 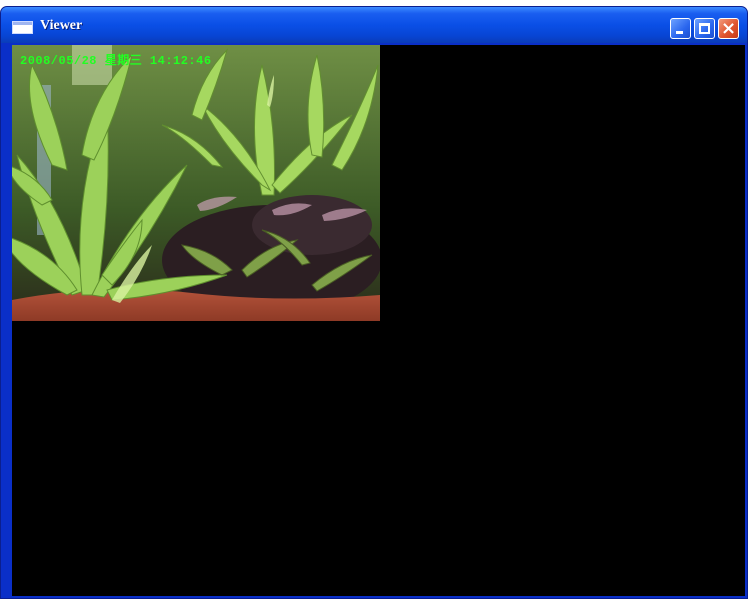 What do you see at coordinates (116, 61) in the screenshot?
I see `video-timestamp-overlay: 2008/05/28 星期三 14:12:46` at bounding box center [116, 61].